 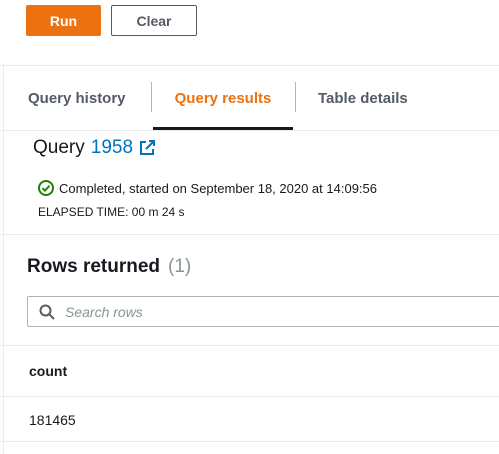 What do you see at coordinates (94, 266) in the screenshot?
I see `rows-returned-label: Rows returned` at bounding box center [94, 266].